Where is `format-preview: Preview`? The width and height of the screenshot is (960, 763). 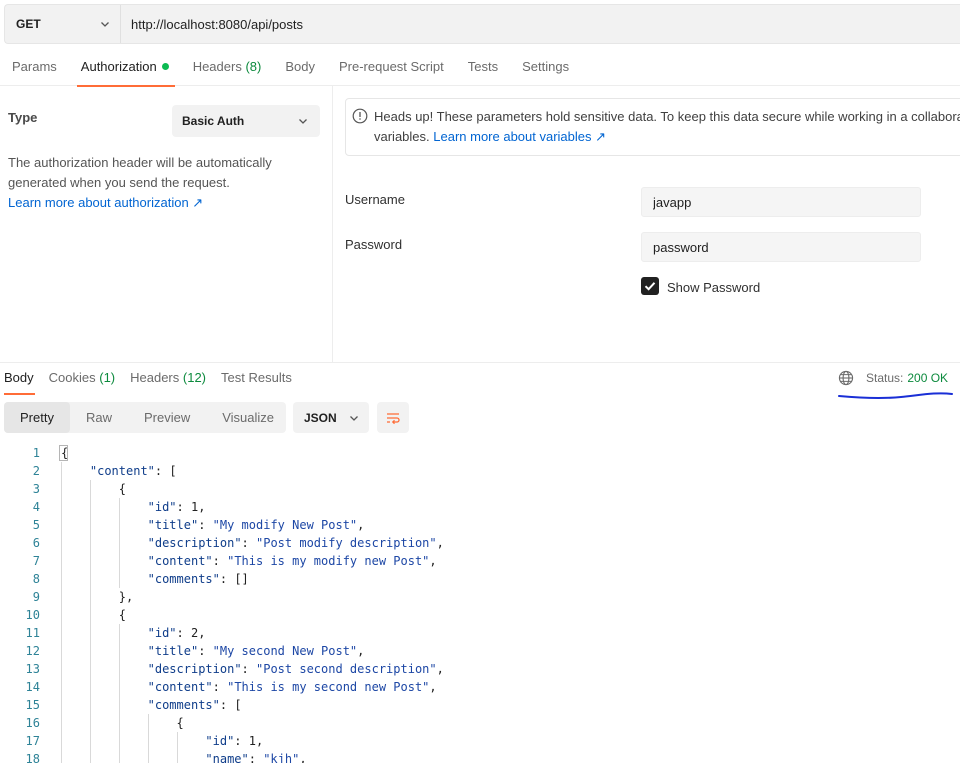
format-preview: Preview is located at coordinates (167, 417).